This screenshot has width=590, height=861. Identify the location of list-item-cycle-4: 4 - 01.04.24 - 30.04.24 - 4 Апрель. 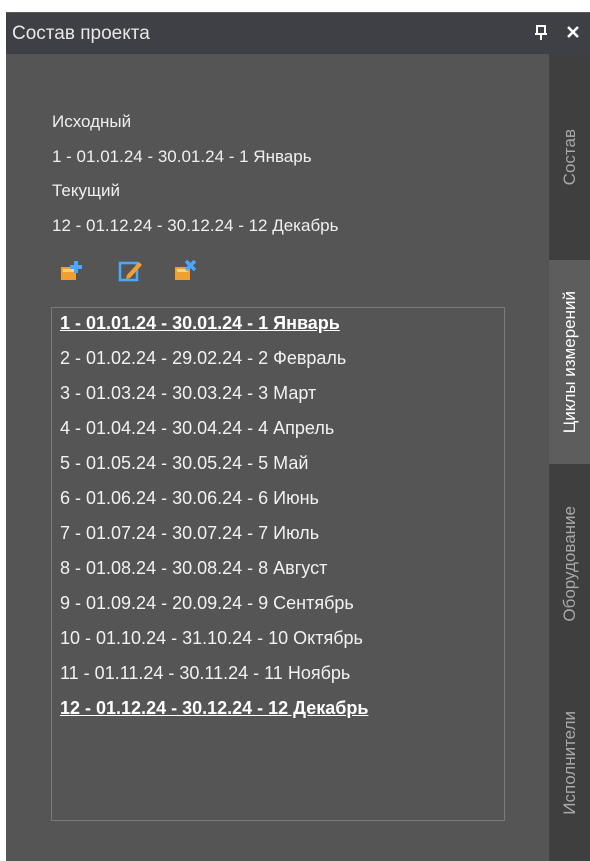
(197, 428).